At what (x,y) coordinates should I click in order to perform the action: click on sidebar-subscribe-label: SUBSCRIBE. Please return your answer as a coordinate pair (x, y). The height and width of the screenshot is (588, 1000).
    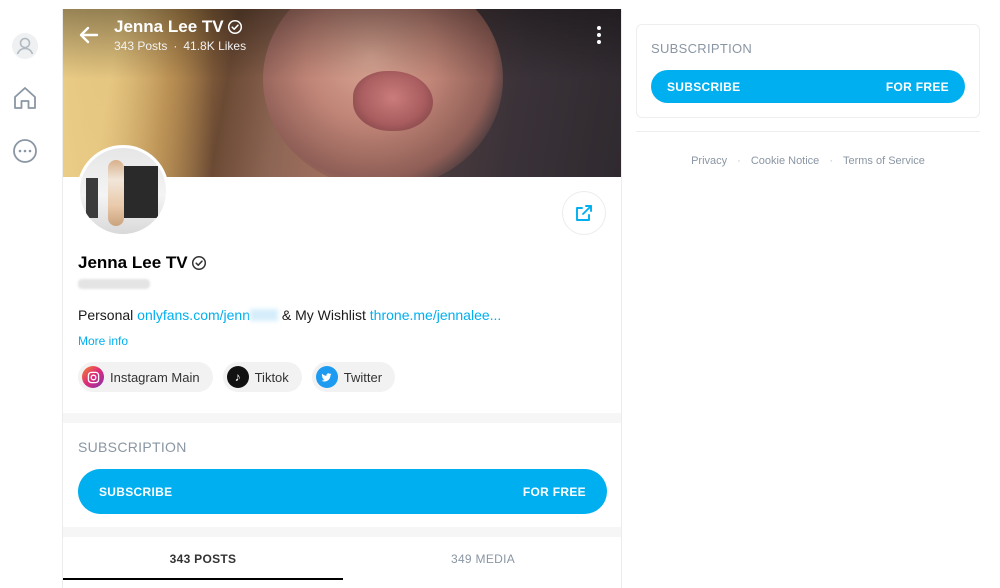
    Looking at the image, I should click on (704, 86).